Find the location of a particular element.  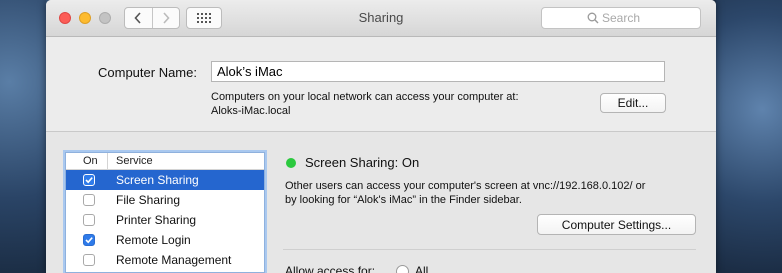

service-row-screen-sharing: Screen Sharing is located at coordinates (165, 180).